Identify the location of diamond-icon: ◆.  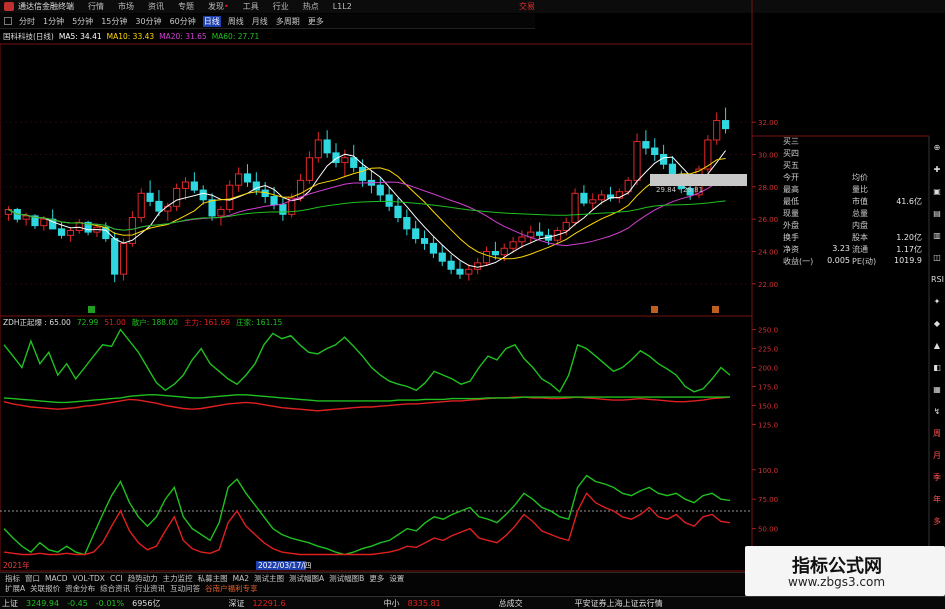
(937, 324).